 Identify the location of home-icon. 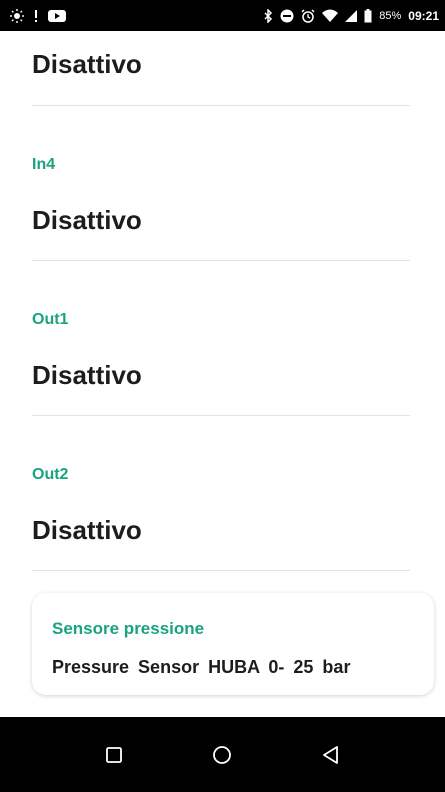
(222, 754).